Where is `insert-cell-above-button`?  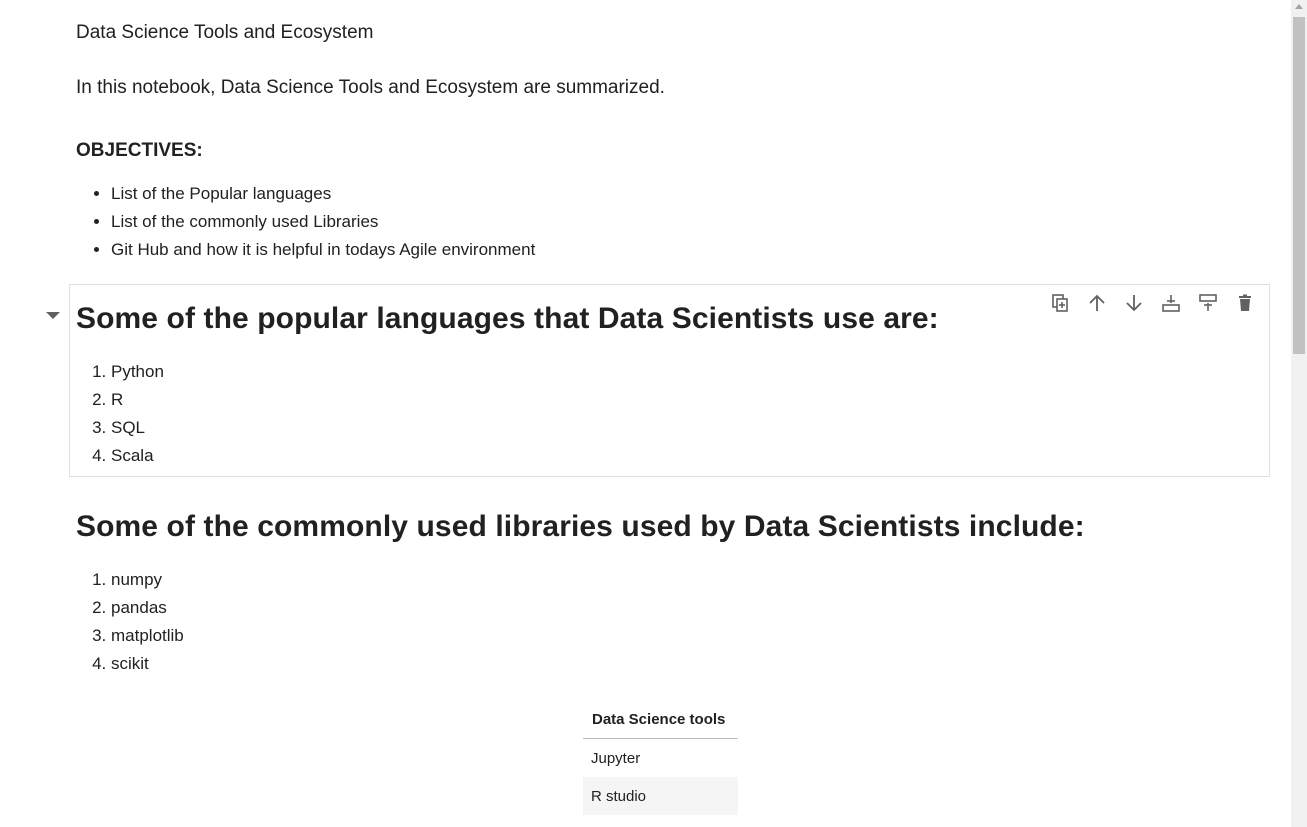 insert-cell-above-button is located at coordinates (1171, 303).